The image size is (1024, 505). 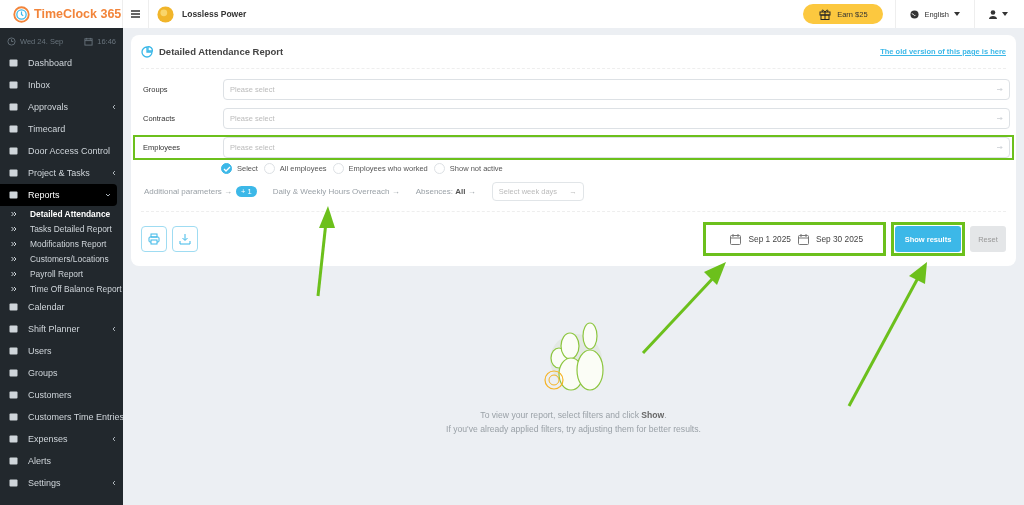 I want to click on menu-icon, so click(x=135, y=14).